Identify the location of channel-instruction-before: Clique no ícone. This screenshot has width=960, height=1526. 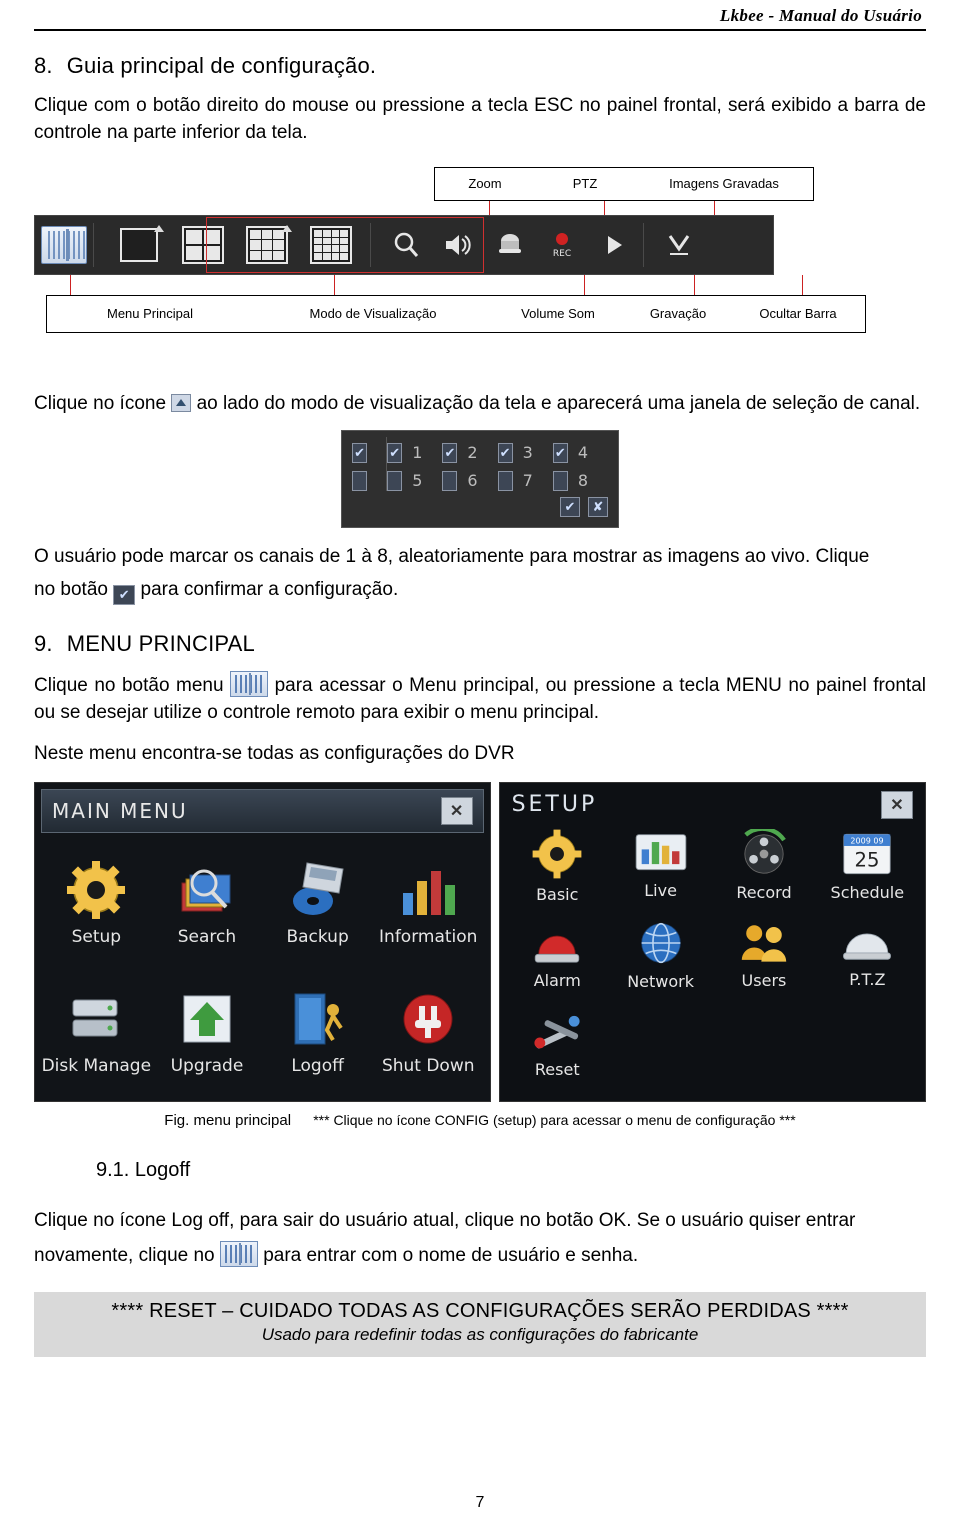
(100, 403).